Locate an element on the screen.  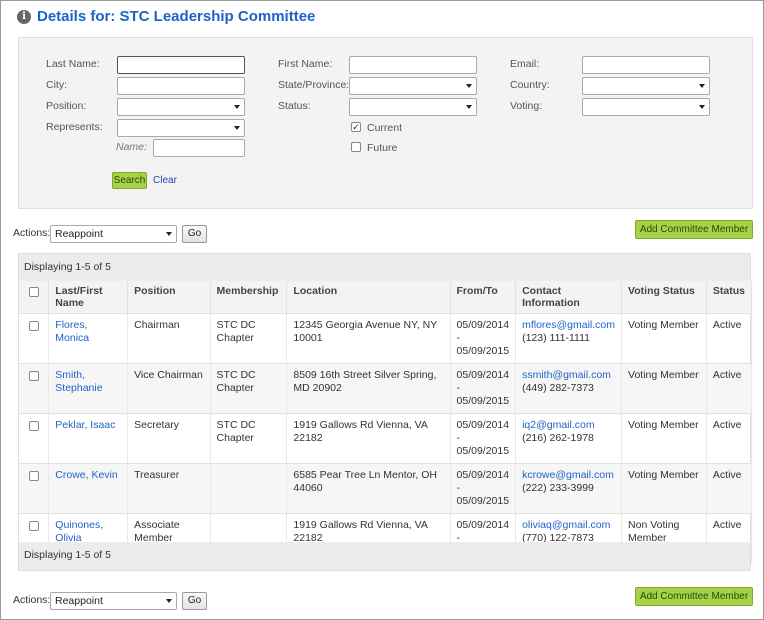
state-select is located at coordinates (413, 86).